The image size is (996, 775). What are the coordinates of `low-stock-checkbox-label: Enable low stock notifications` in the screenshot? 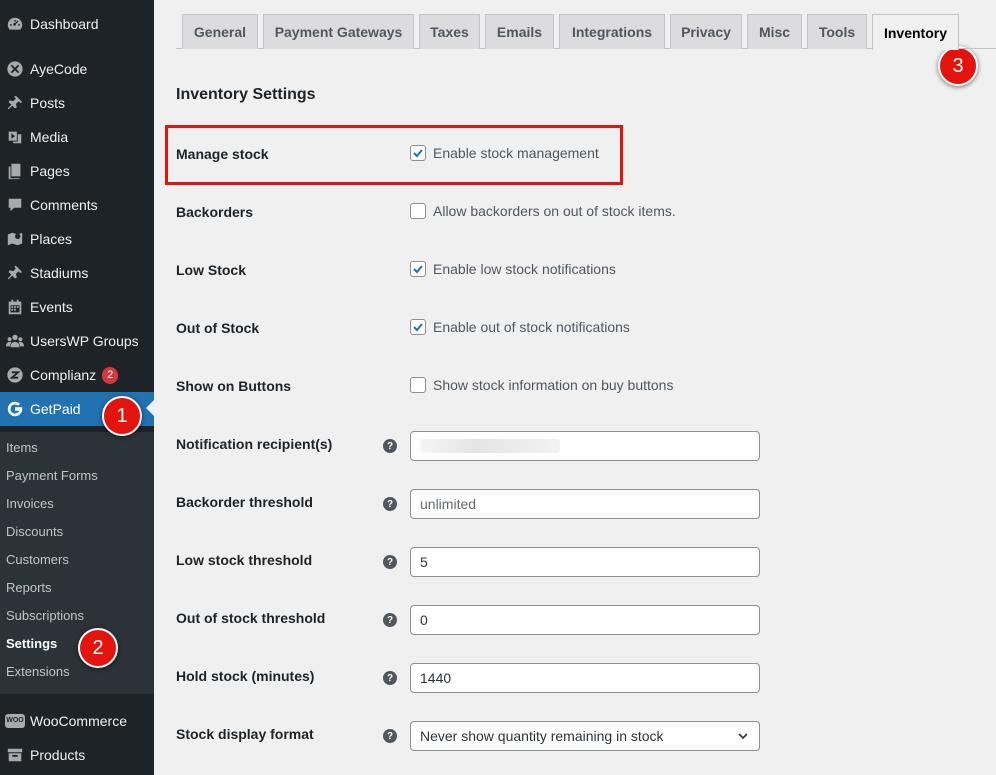 It's located at (524, 269).